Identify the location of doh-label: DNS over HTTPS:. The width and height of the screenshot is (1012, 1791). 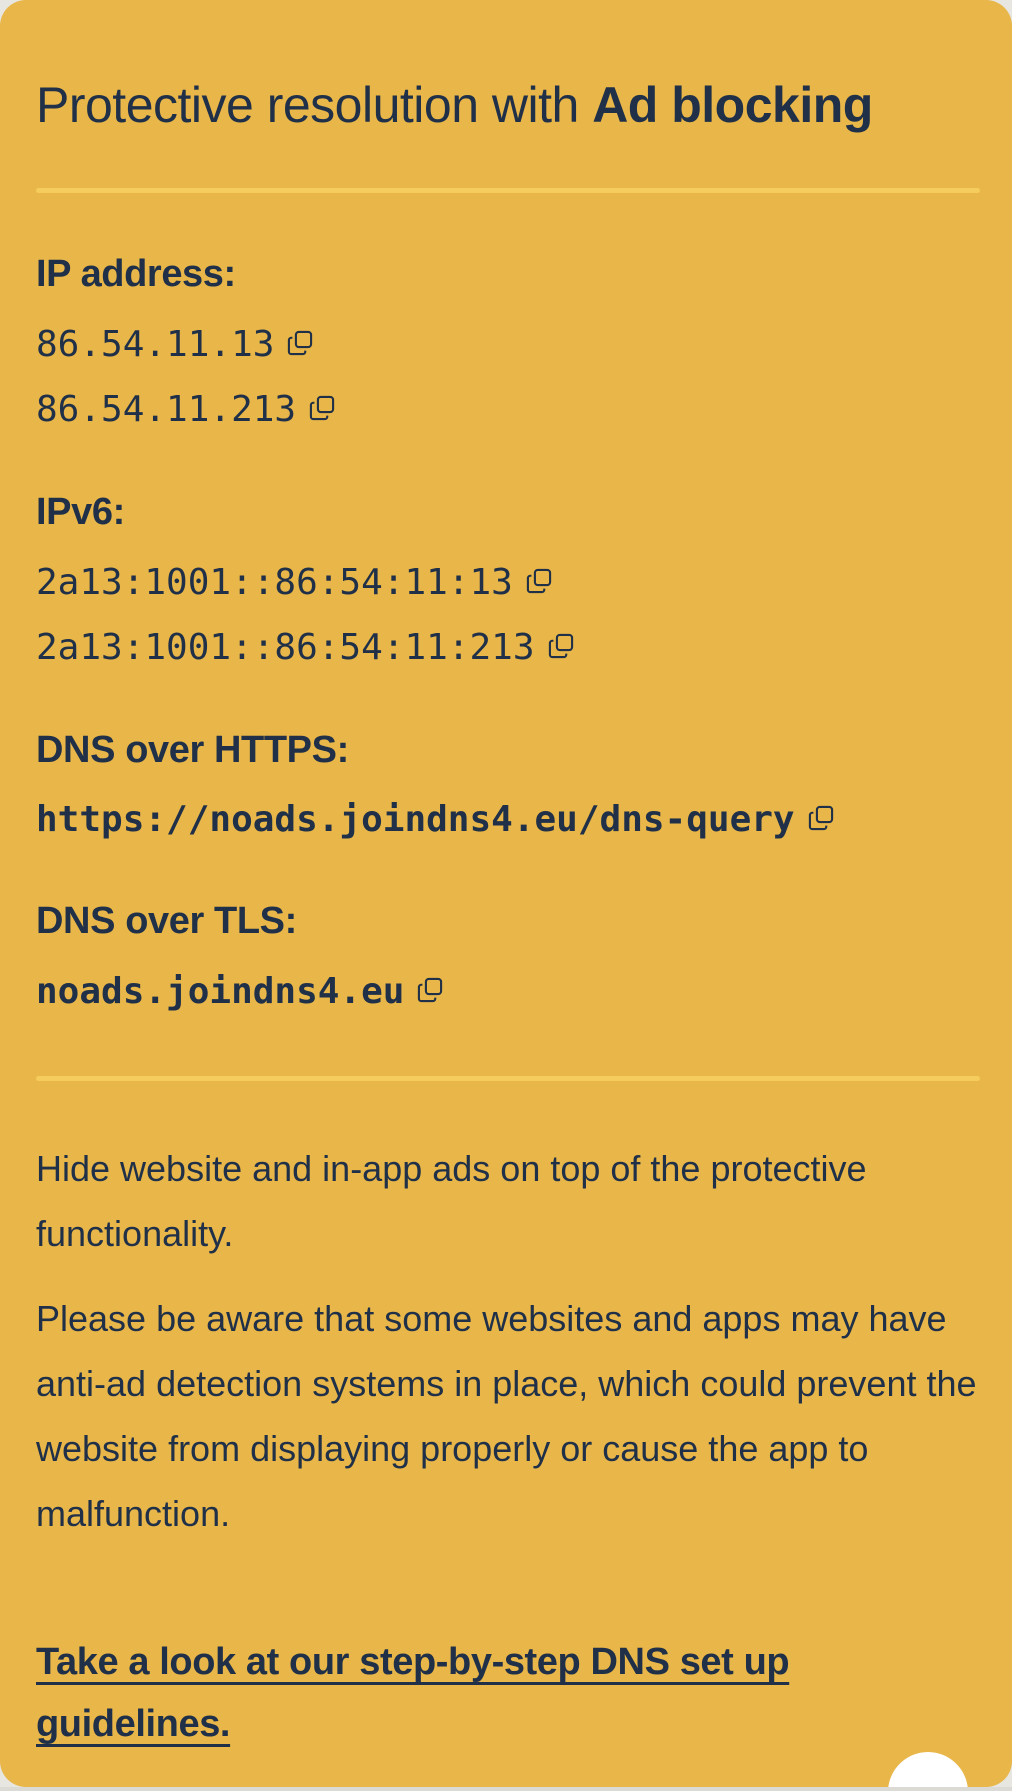
(192, 750).